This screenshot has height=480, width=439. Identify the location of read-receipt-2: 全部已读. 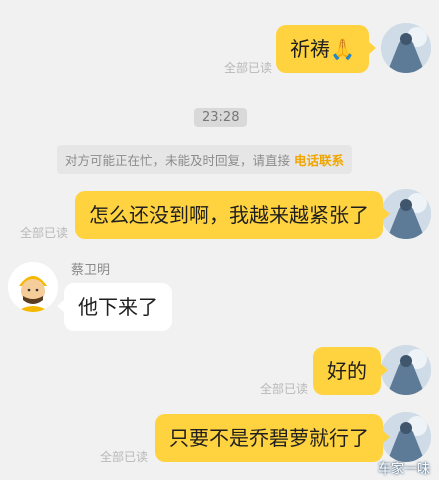
(44, 233).